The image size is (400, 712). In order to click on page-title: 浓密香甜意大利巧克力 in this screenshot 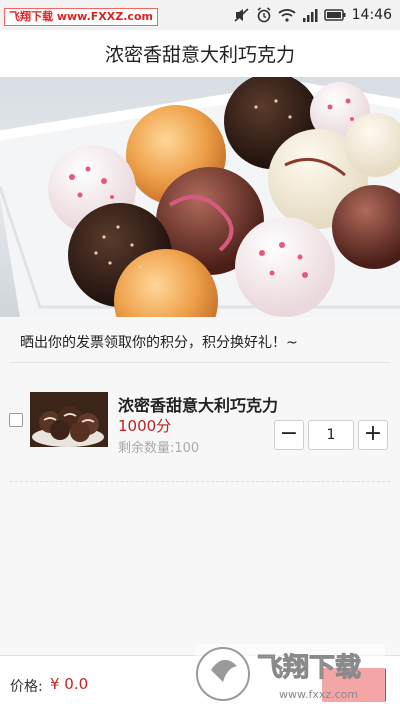, I will do `click(199, 55)`.